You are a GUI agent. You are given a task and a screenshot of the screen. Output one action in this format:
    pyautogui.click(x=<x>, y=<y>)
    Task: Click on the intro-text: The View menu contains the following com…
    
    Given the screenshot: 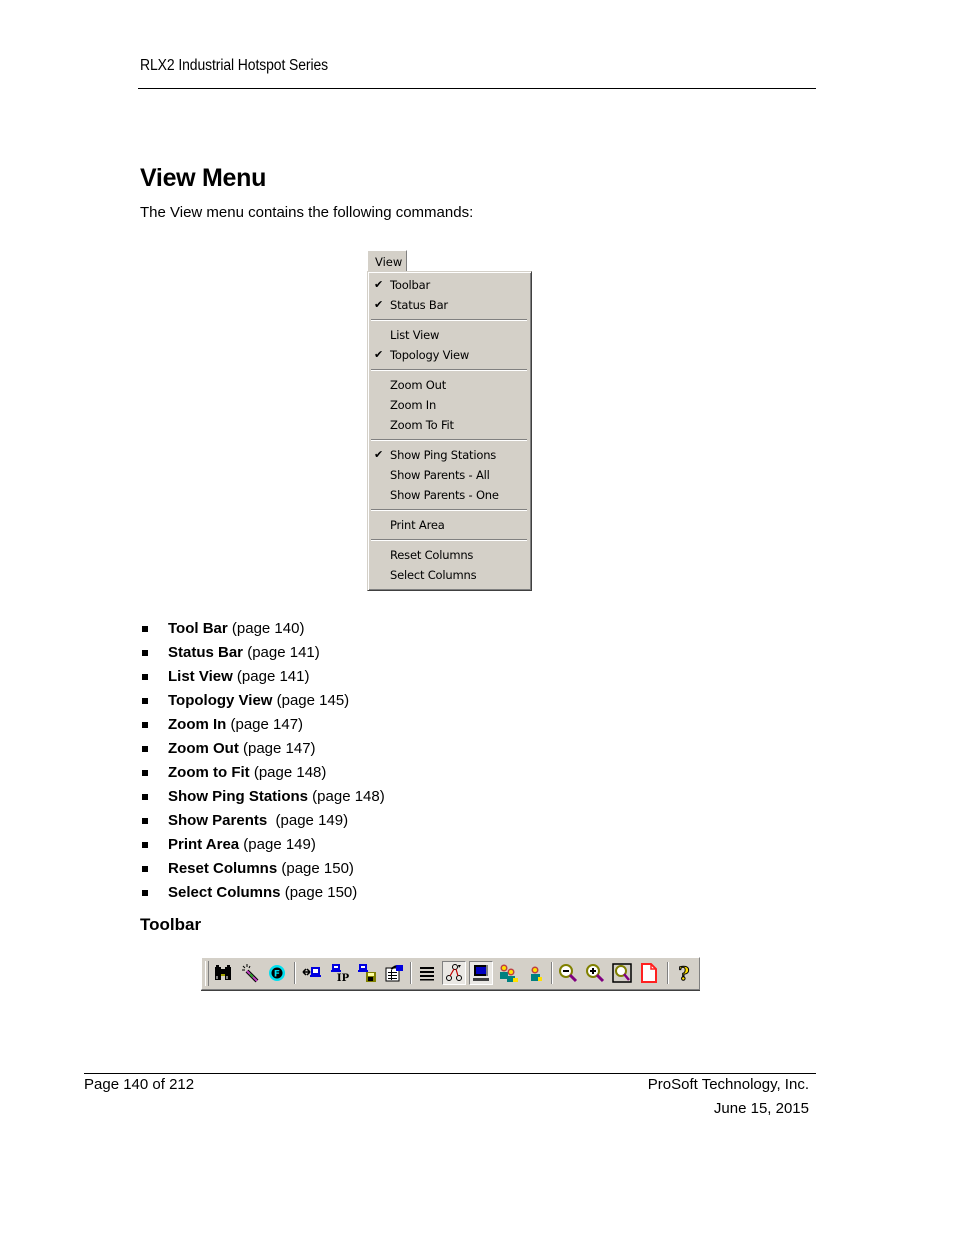 What is the action you would take?
    pyautogui.click(x=307, y=212)
    